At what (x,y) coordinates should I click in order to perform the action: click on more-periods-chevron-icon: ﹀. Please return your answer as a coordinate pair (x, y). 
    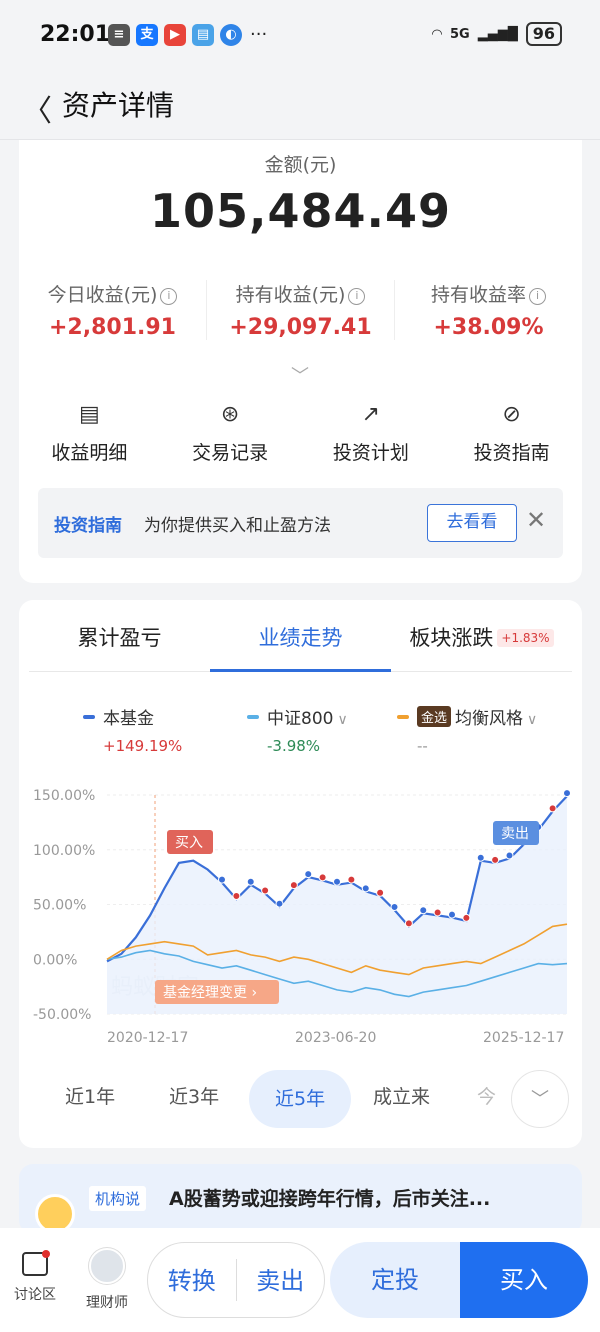
    Looking at the image, I should click on (540, 1099).